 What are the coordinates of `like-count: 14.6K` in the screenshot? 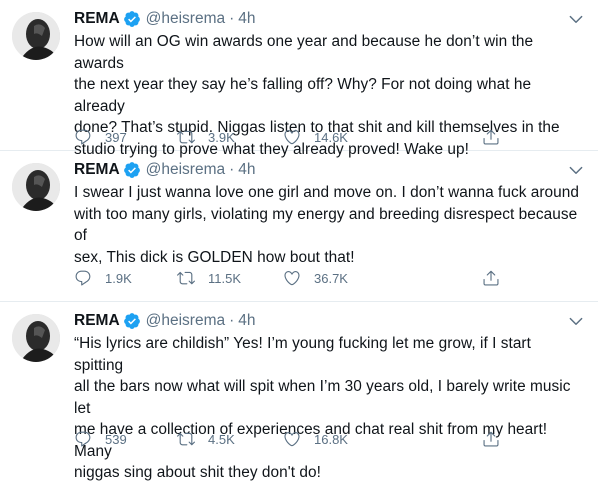 It's located at (331, 137).